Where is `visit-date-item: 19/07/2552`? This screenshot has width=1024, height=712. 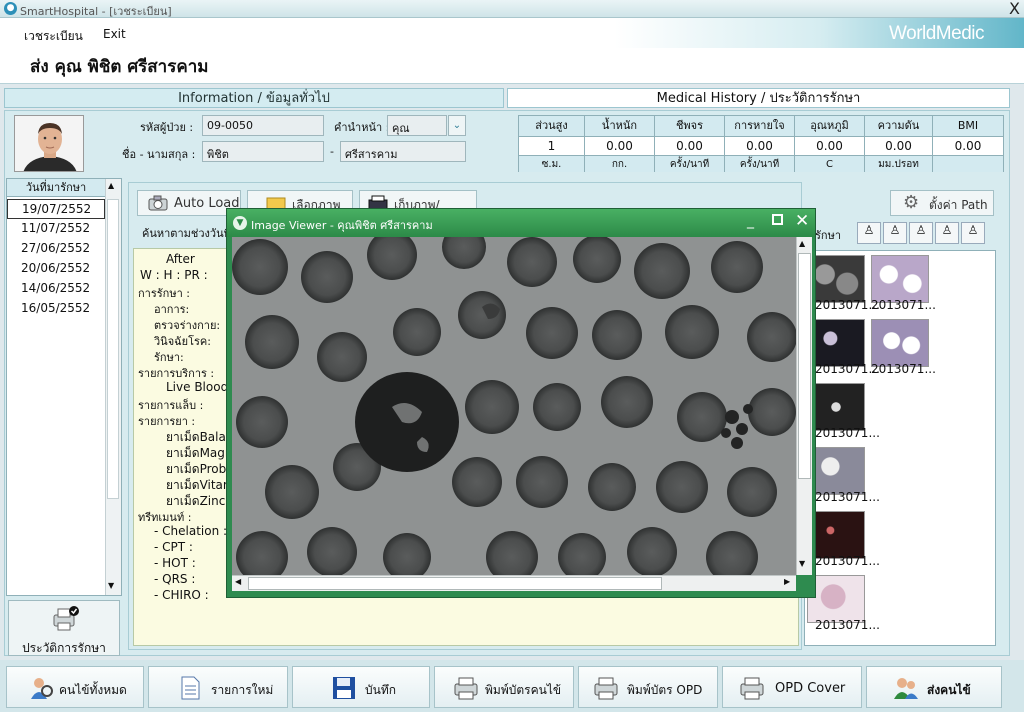 visit-date-item: 19/07/2552 is located at coordinates (56, 209).